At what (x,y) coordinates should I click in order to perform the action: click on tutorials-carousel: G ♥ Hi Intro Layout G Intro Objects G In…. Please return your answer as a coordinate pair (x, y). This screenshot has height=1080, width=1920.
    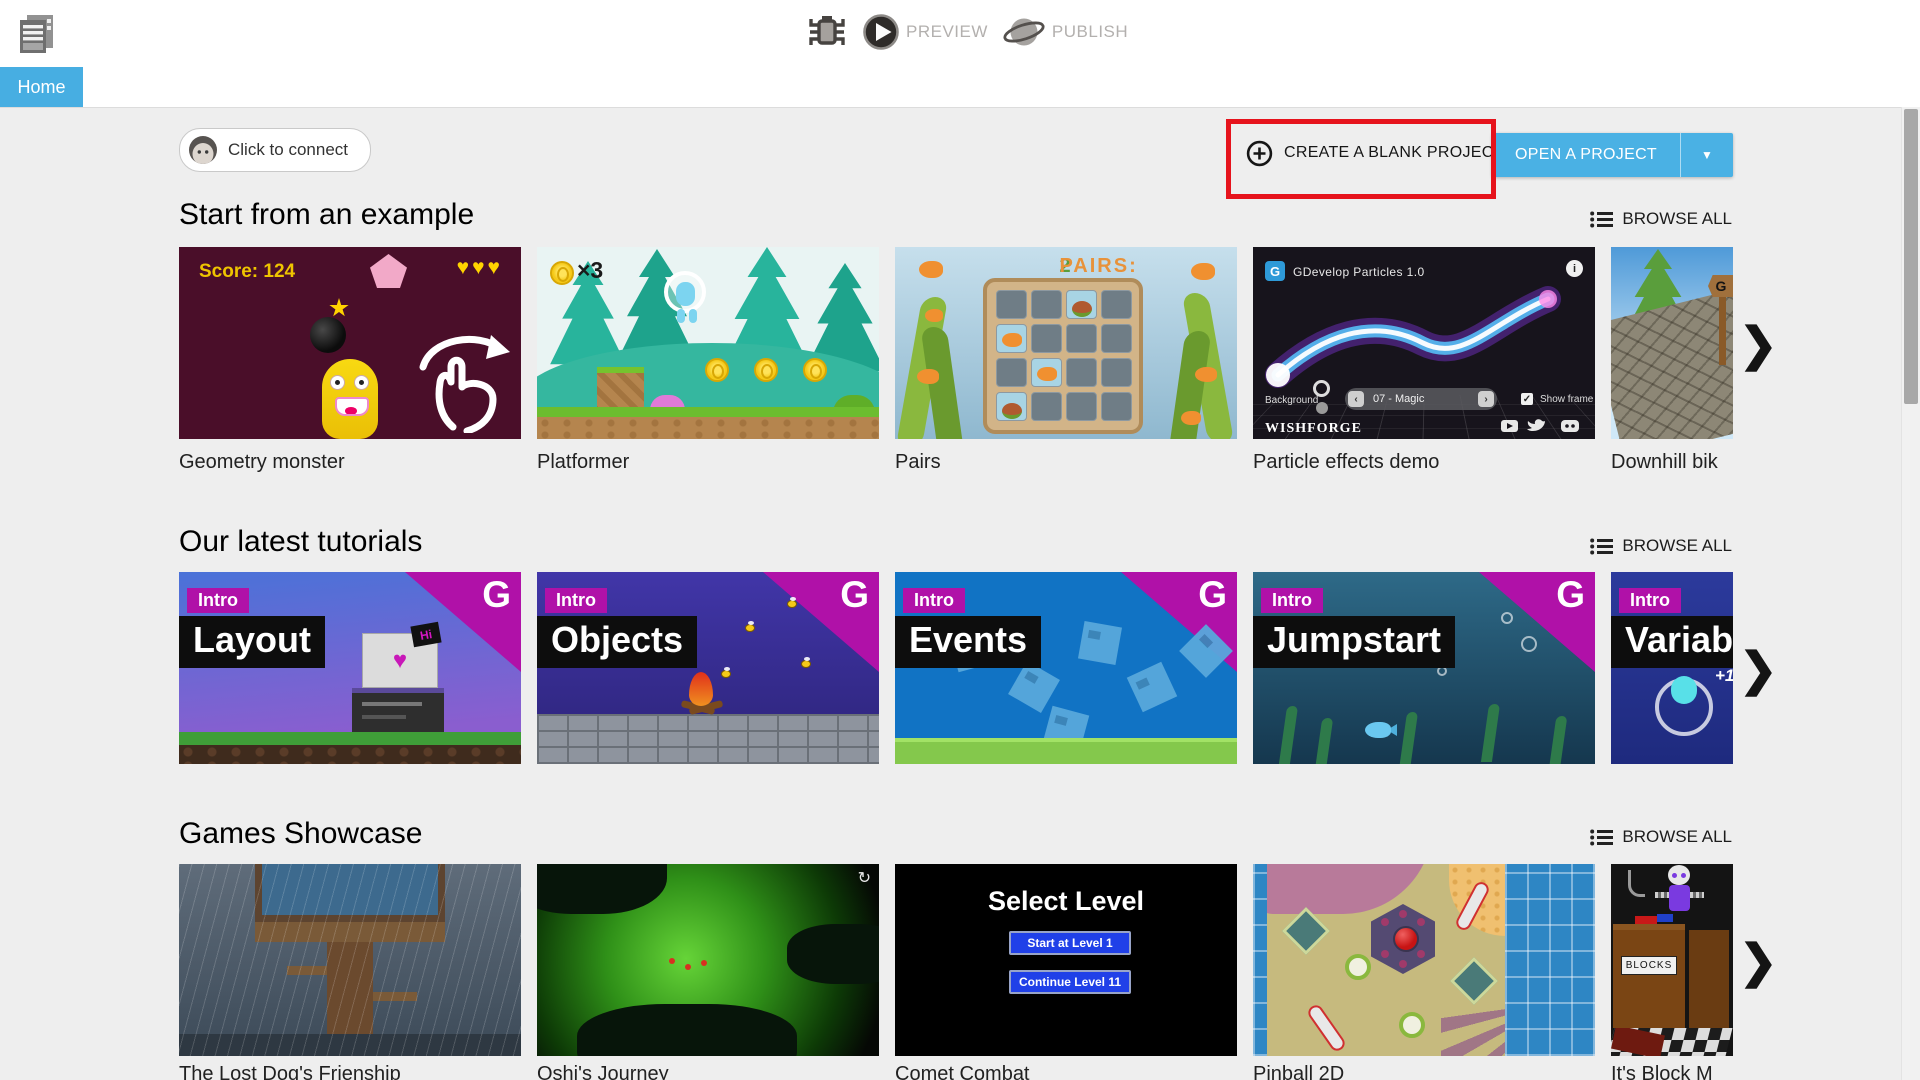
    Looking at the image, I should click on (956, 668).